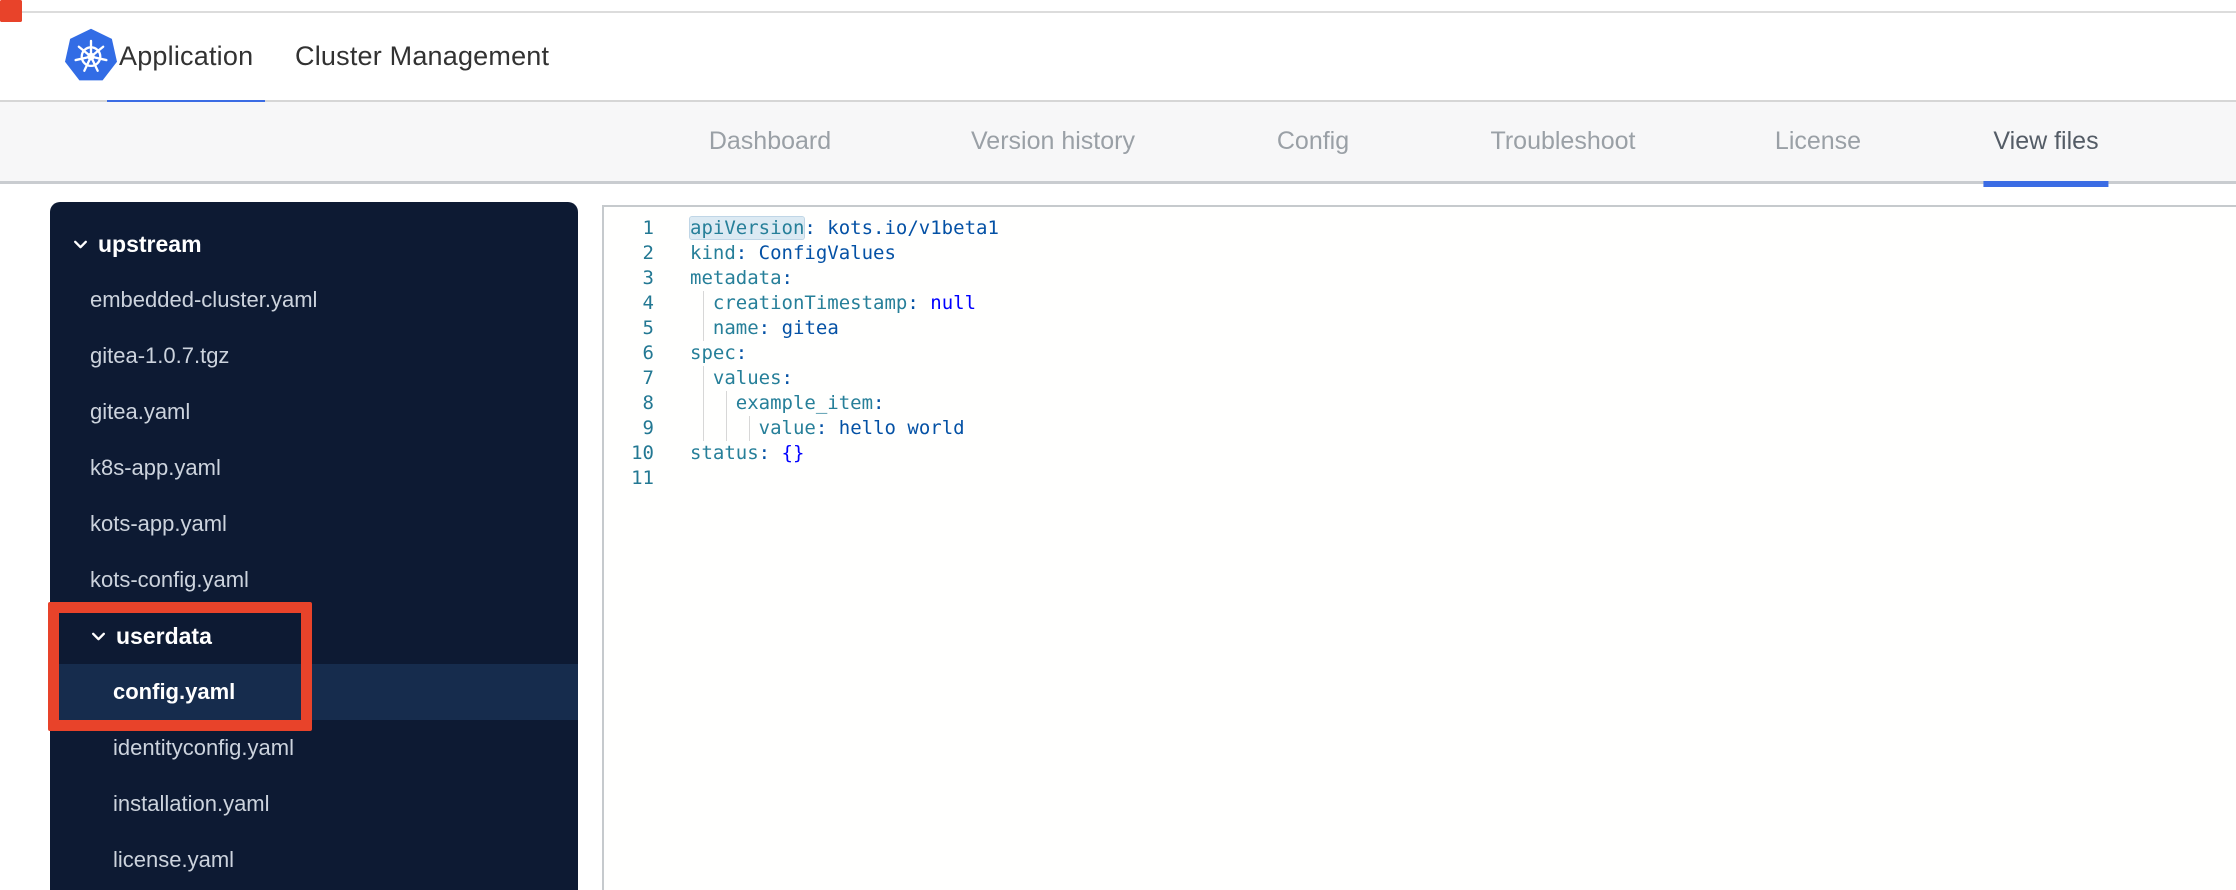  What do you see at coordinates (793, 253) in the screenshot?
I see `code-text: kind: ConfigValues` at bounding box center [793, 253].